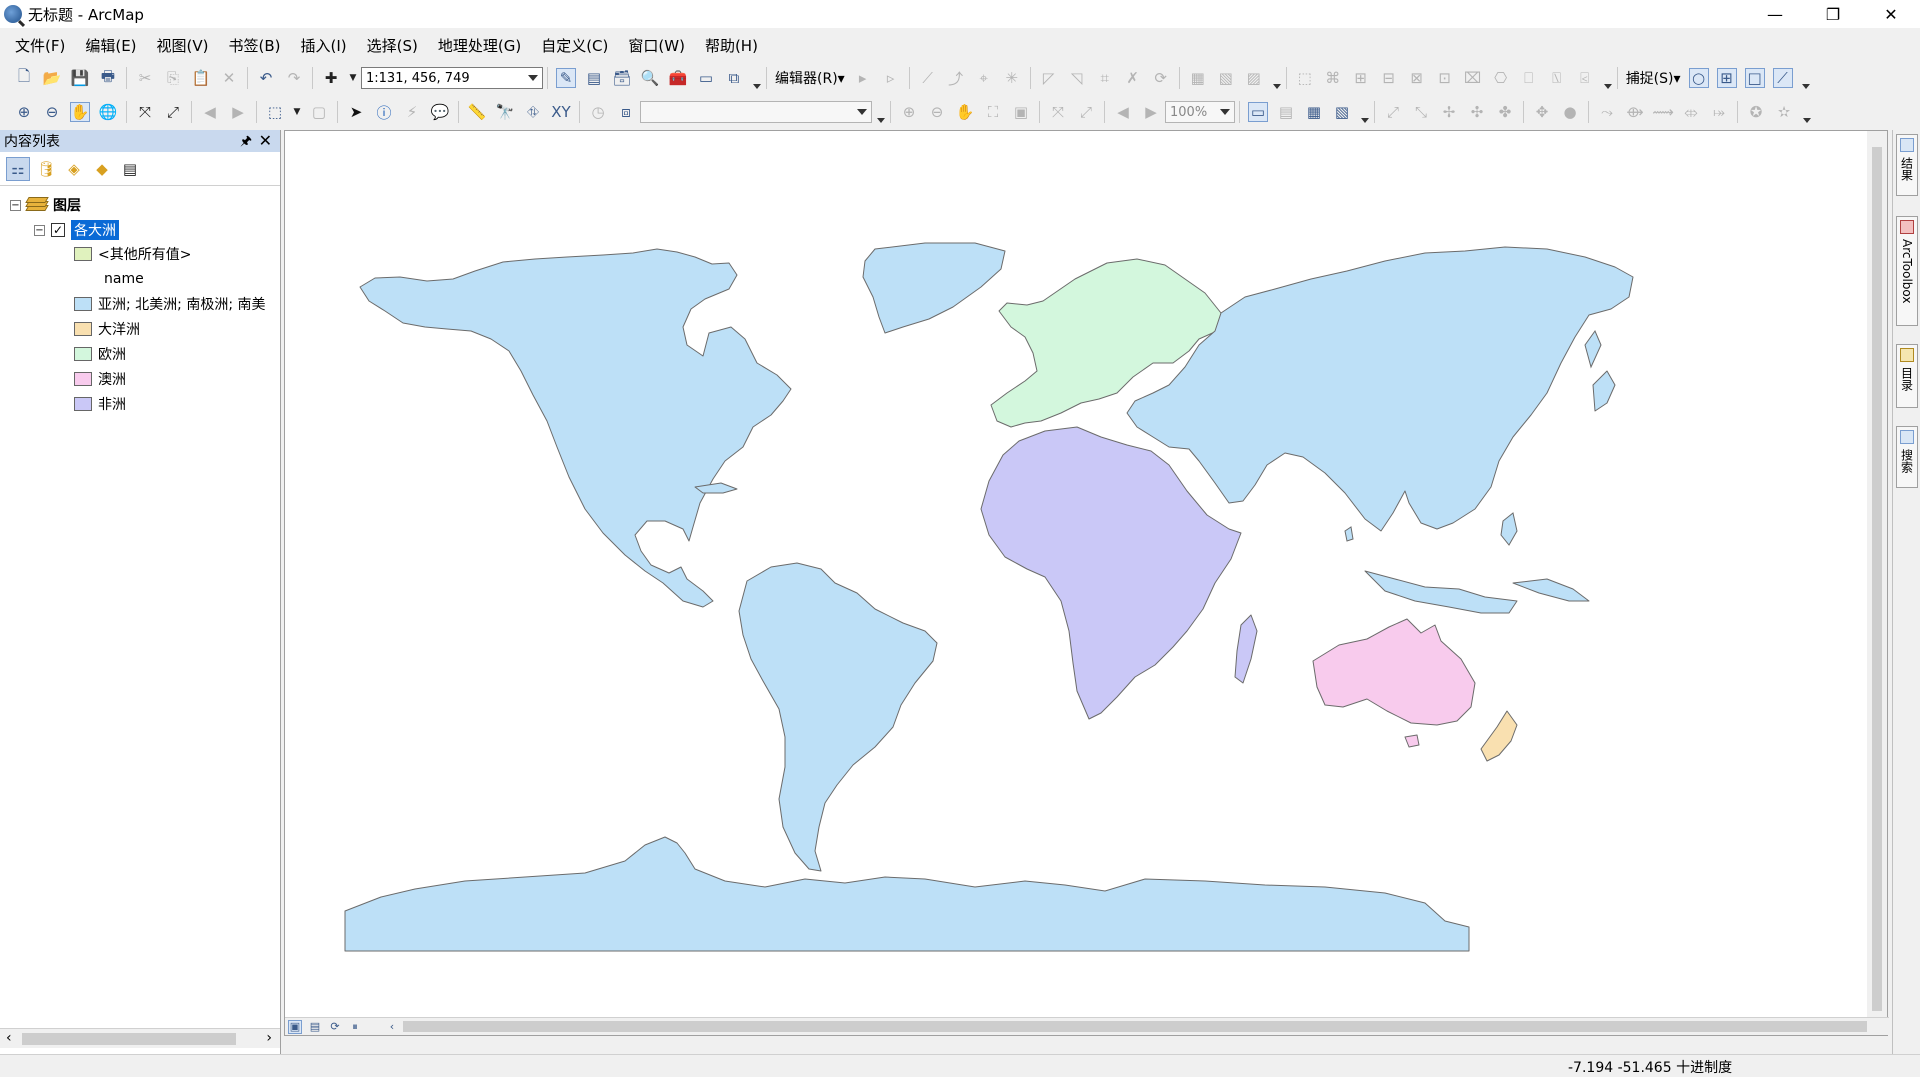  Describe the element at coordinates (384, 112) in the screenshot. I see `identify-icon: ⓘ` at that location.